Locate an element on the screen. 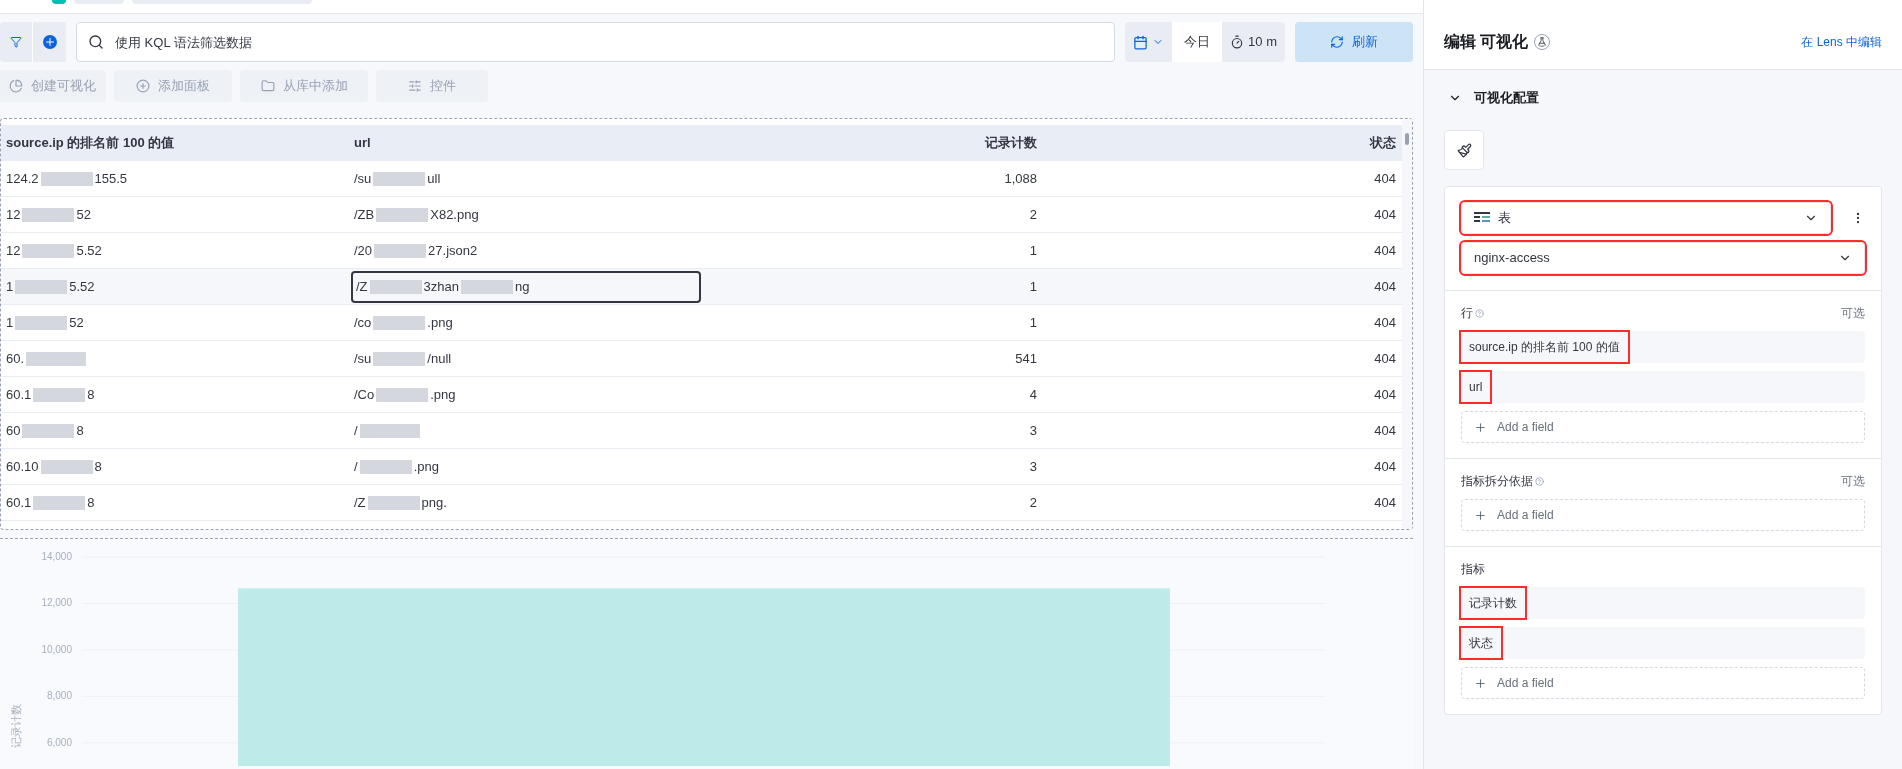 The height and width of the screenshot is (769, 1902). column-header: source.ip 的排名前 100 的值 is located at coordinates (176, 143).